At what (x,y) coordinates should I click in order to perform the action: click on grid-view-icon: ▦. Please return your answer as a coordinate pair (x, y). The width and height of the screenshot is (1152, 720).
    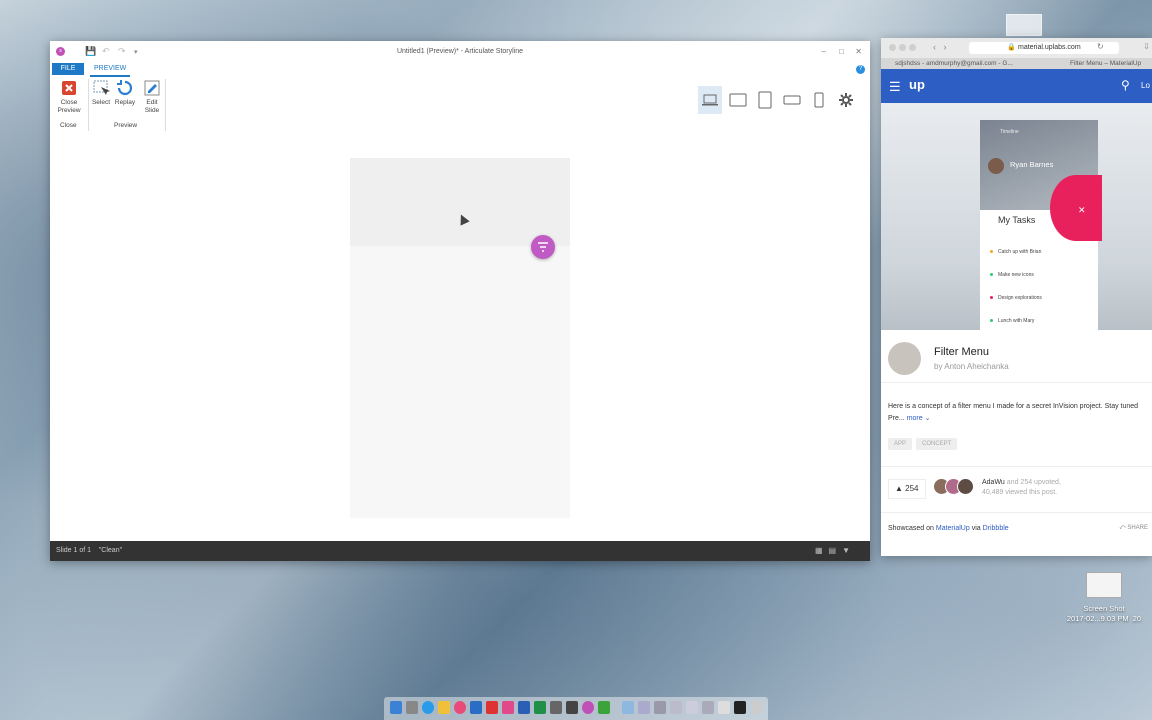
    Looking at the image, I should click on (822, 550).